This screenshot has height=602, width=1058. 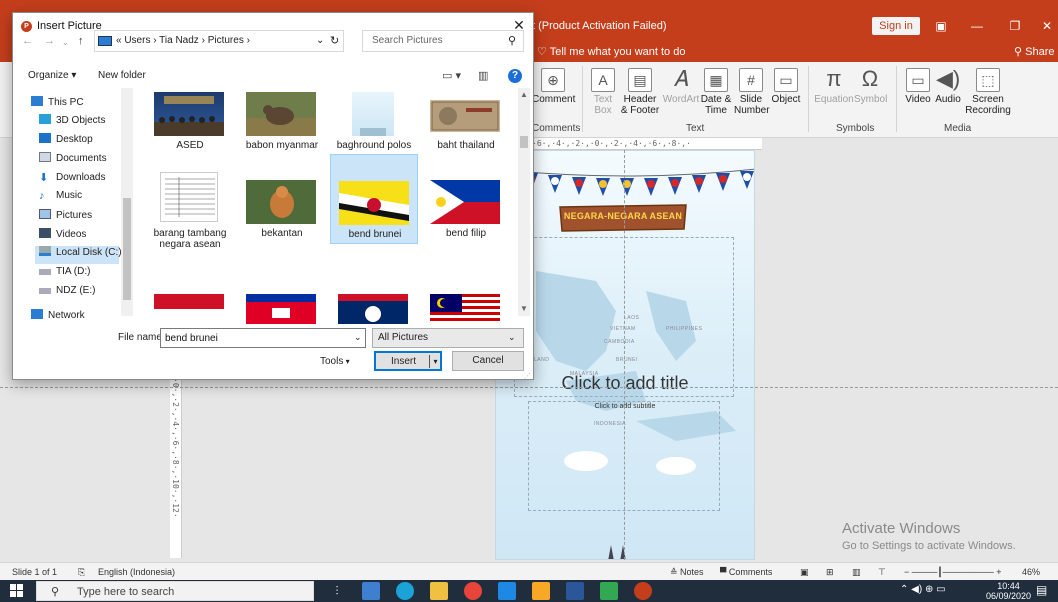 I want to click on nav-documents: Documents, so click(x=85, y=161).